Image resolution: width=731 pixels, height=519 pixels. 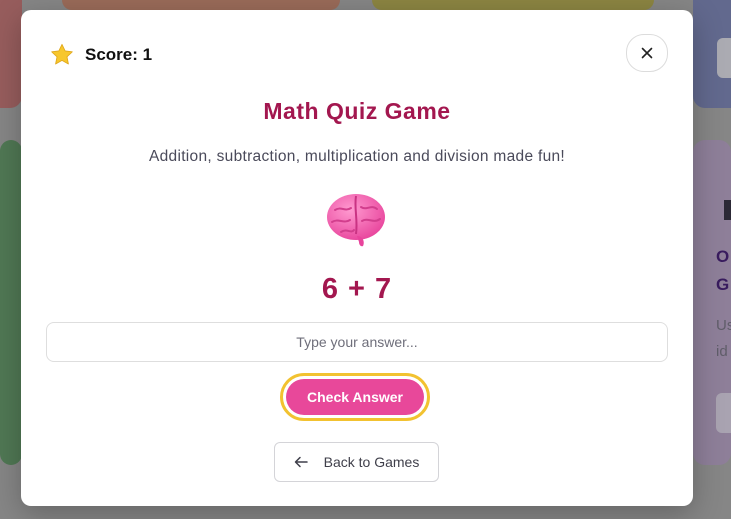 I want to click on check-answer-button: Check Answer, so click(x=355, y=397).